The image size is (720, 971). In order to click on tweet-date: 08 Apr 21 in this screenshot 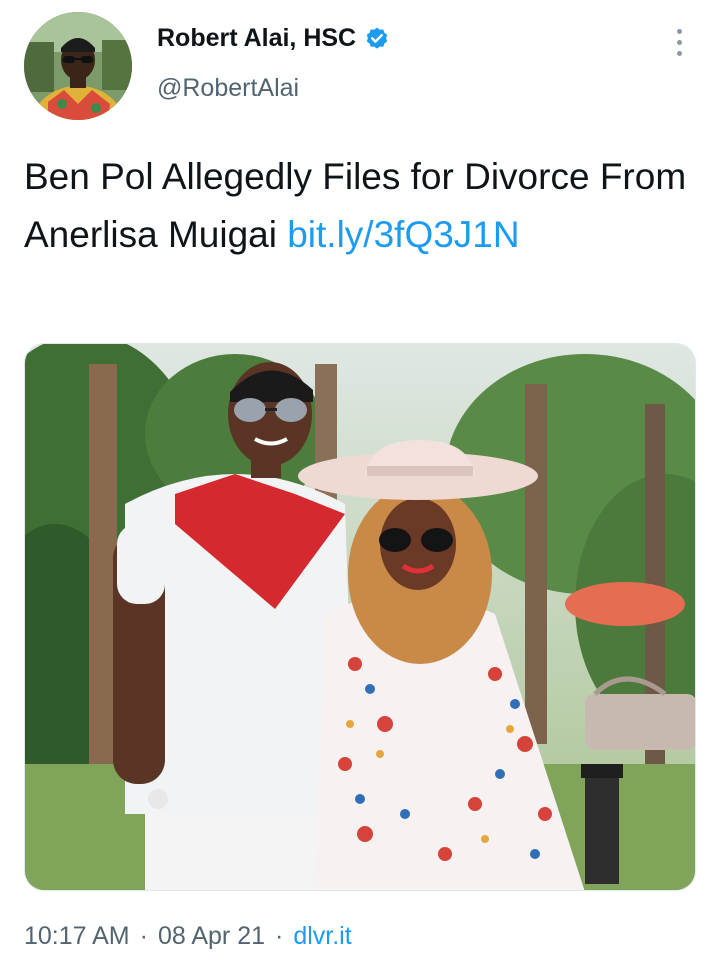, I will do `click(211, 936)`.